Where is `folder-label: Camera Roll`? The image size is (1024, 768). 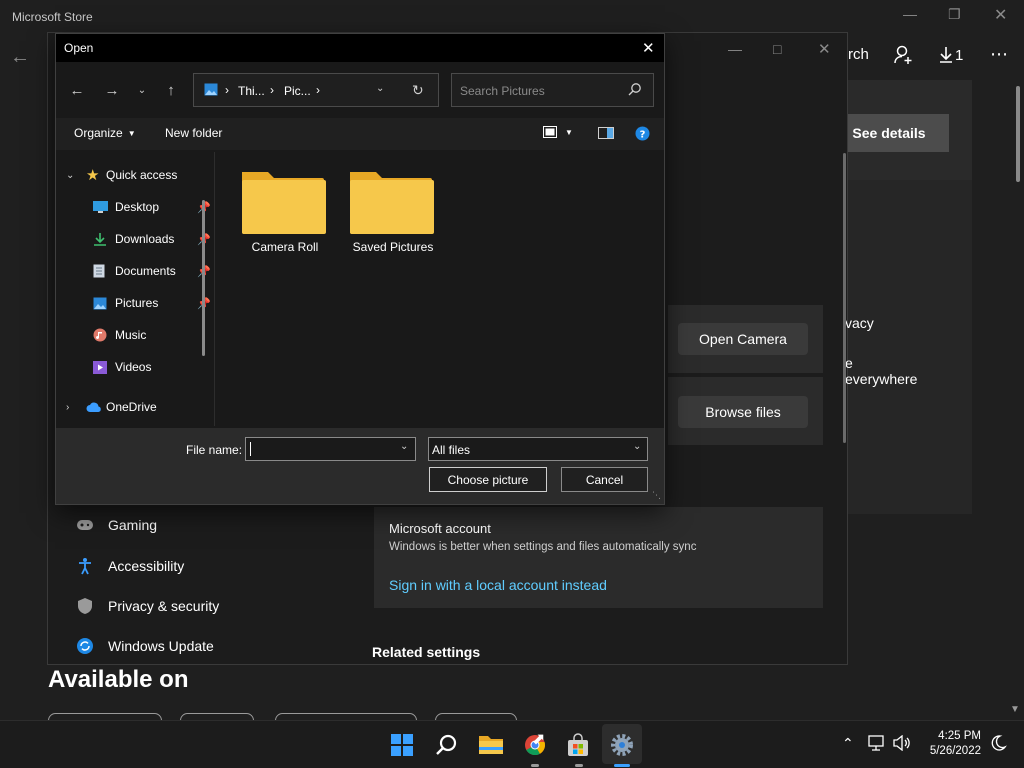
folder-label: Camera Roll is located at coordinates (285, 247).